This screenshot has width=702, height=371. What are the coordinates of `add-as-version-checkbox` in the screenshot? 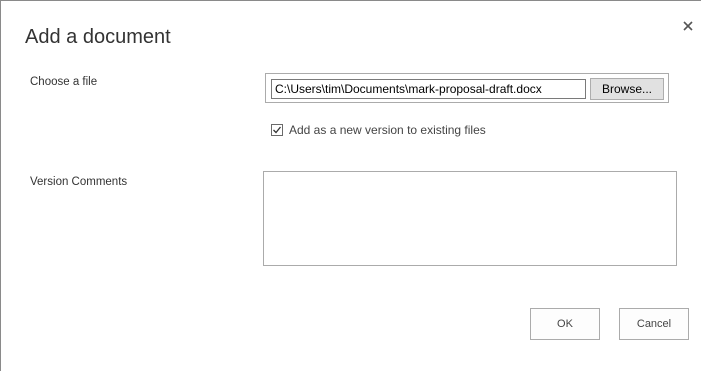 It's located at (277, 130).